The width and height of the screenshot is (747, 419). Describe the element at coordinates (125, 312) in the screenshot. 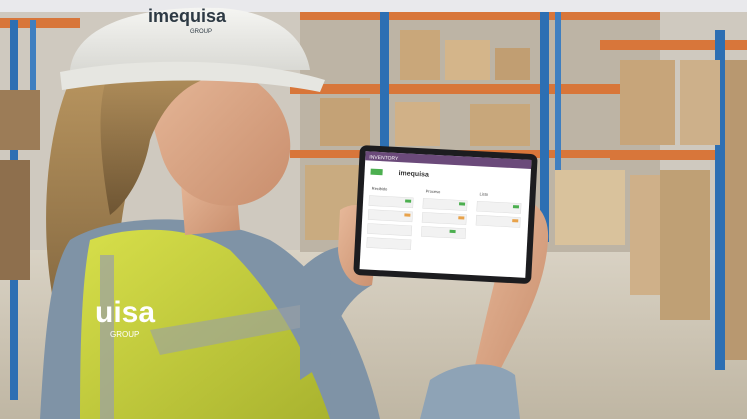

I see `vest-brand: uisa` at that location.